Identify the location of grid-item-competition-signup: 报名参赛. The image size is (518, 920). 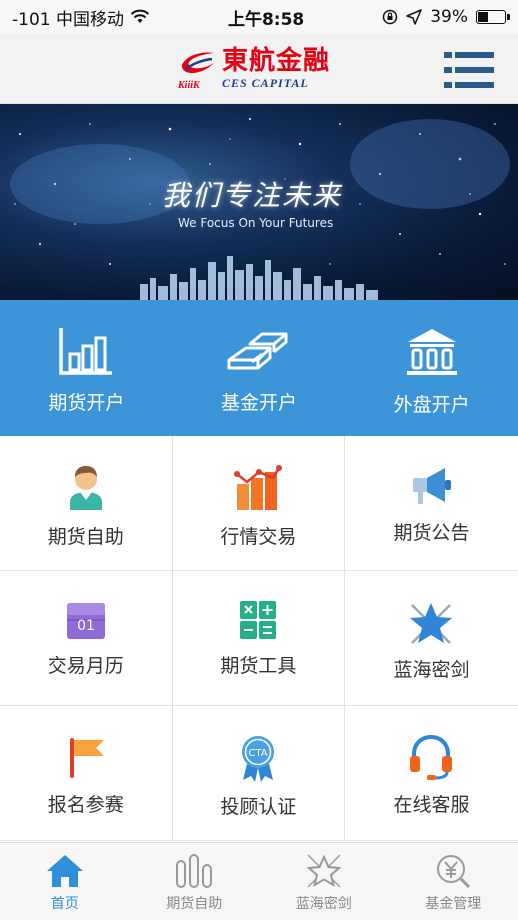
(86, 773).